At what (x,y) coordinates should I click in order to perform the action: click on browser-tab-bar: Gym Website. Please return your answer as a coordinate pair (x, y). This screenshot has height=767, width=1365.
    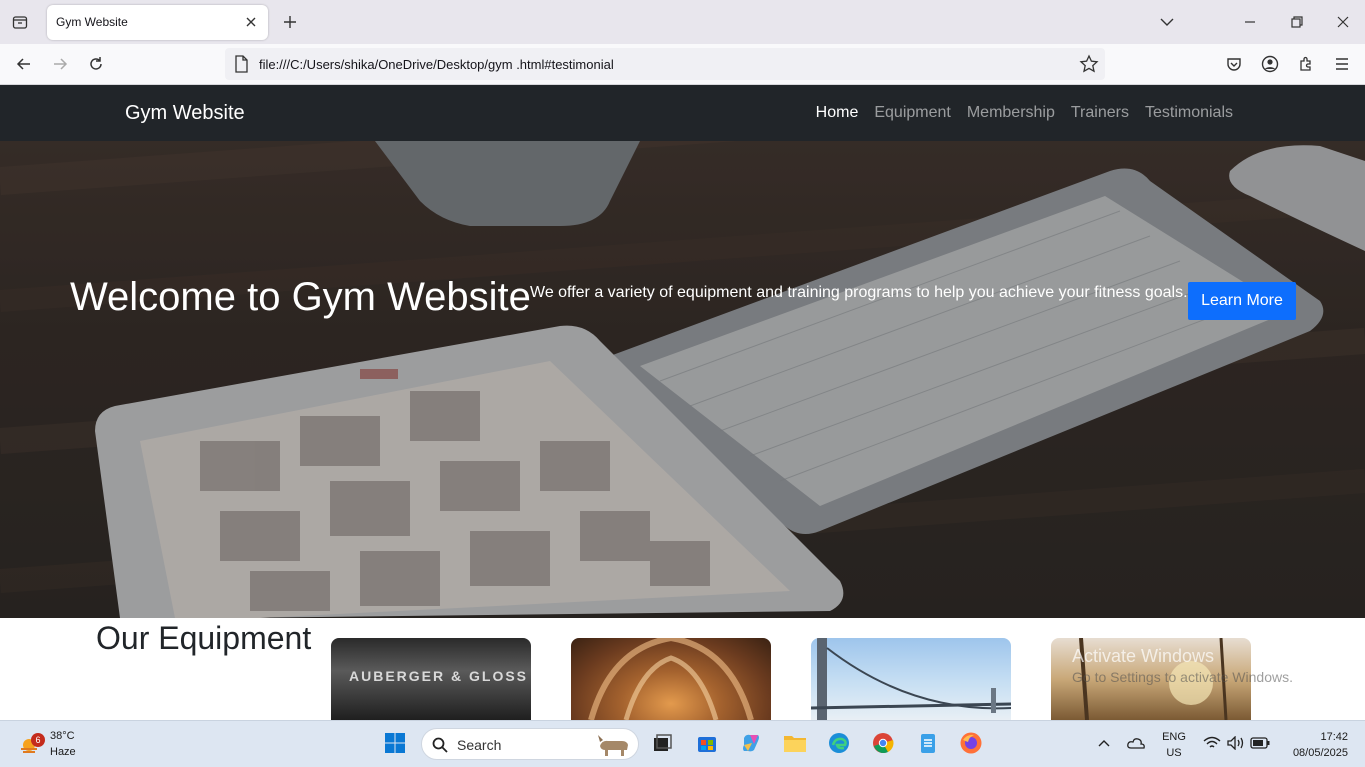
    Looking at the image, I should click on (682, 22).